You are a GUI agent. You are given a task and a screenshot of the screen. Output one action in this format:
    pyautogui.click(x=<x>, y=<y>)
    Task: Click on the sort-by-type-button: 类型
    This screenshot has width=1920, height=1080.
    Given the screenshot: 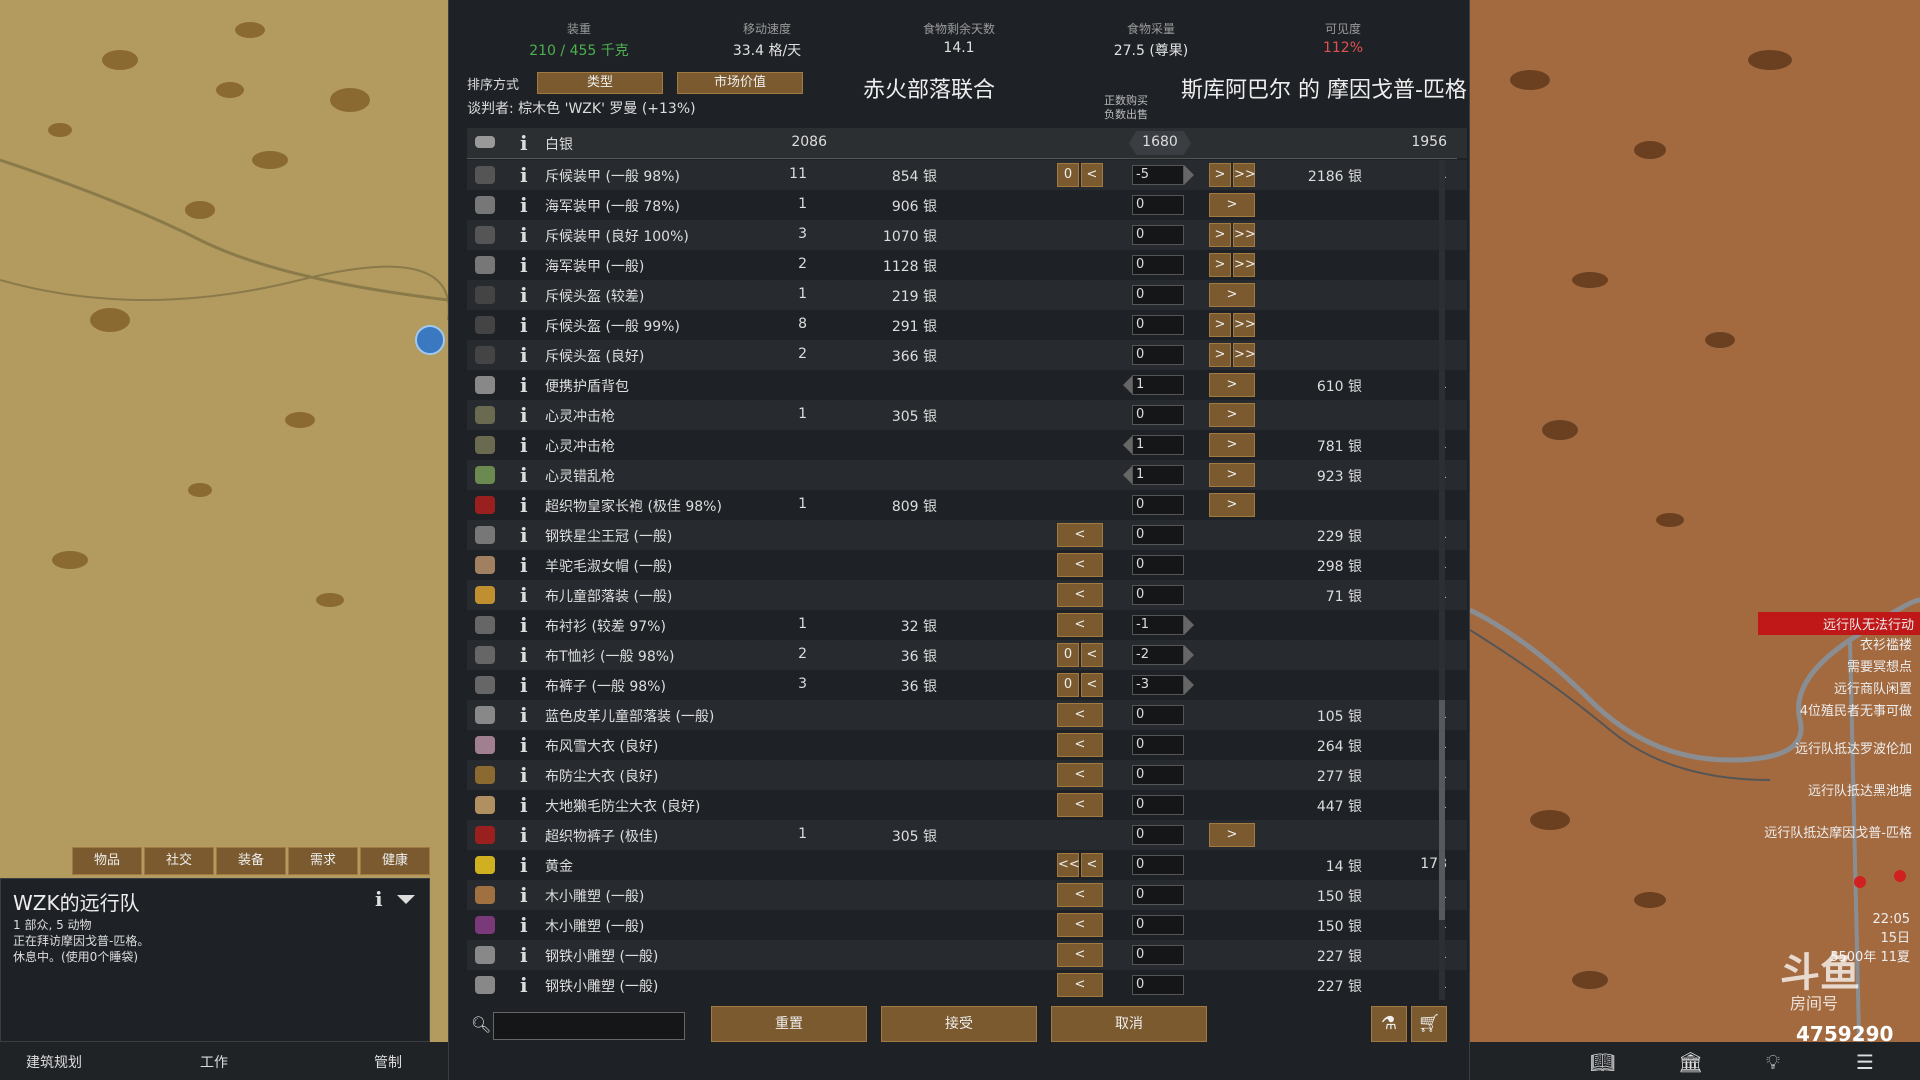 What is the action you would take?
    pyautogui.click(x=600, y=83)
    